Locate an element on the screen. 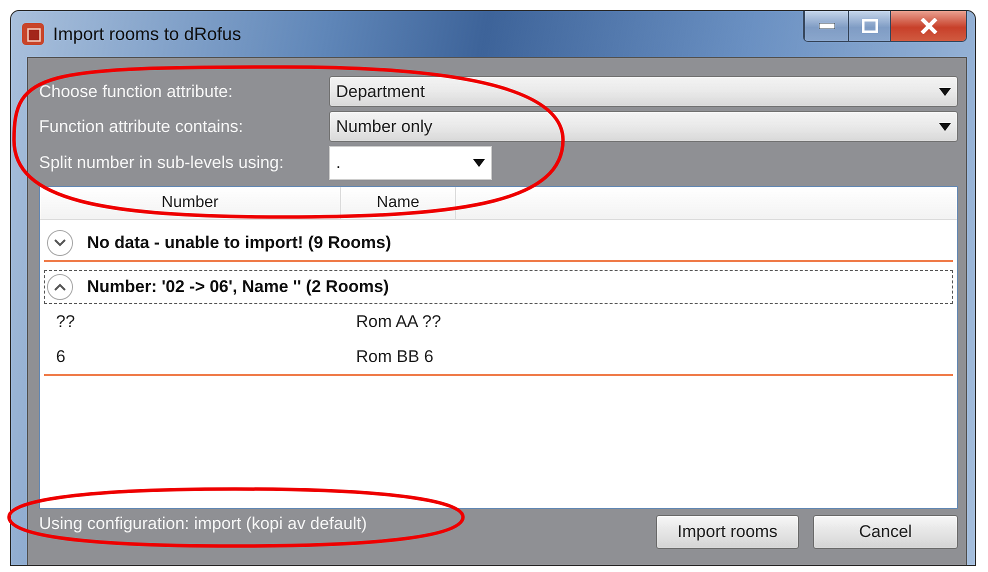  maximize-button is located at coordinates (869, 26).